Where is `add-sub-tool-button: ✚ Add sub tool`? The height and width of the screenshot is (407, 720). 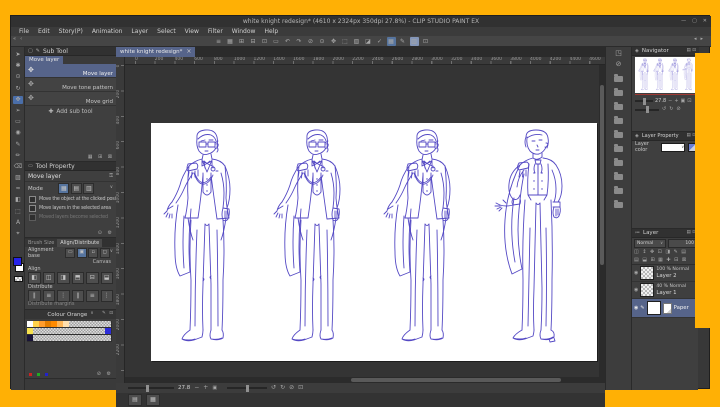
add-sub-tool-button: ✚ Add sub tool is located at coordinates (70, 112).